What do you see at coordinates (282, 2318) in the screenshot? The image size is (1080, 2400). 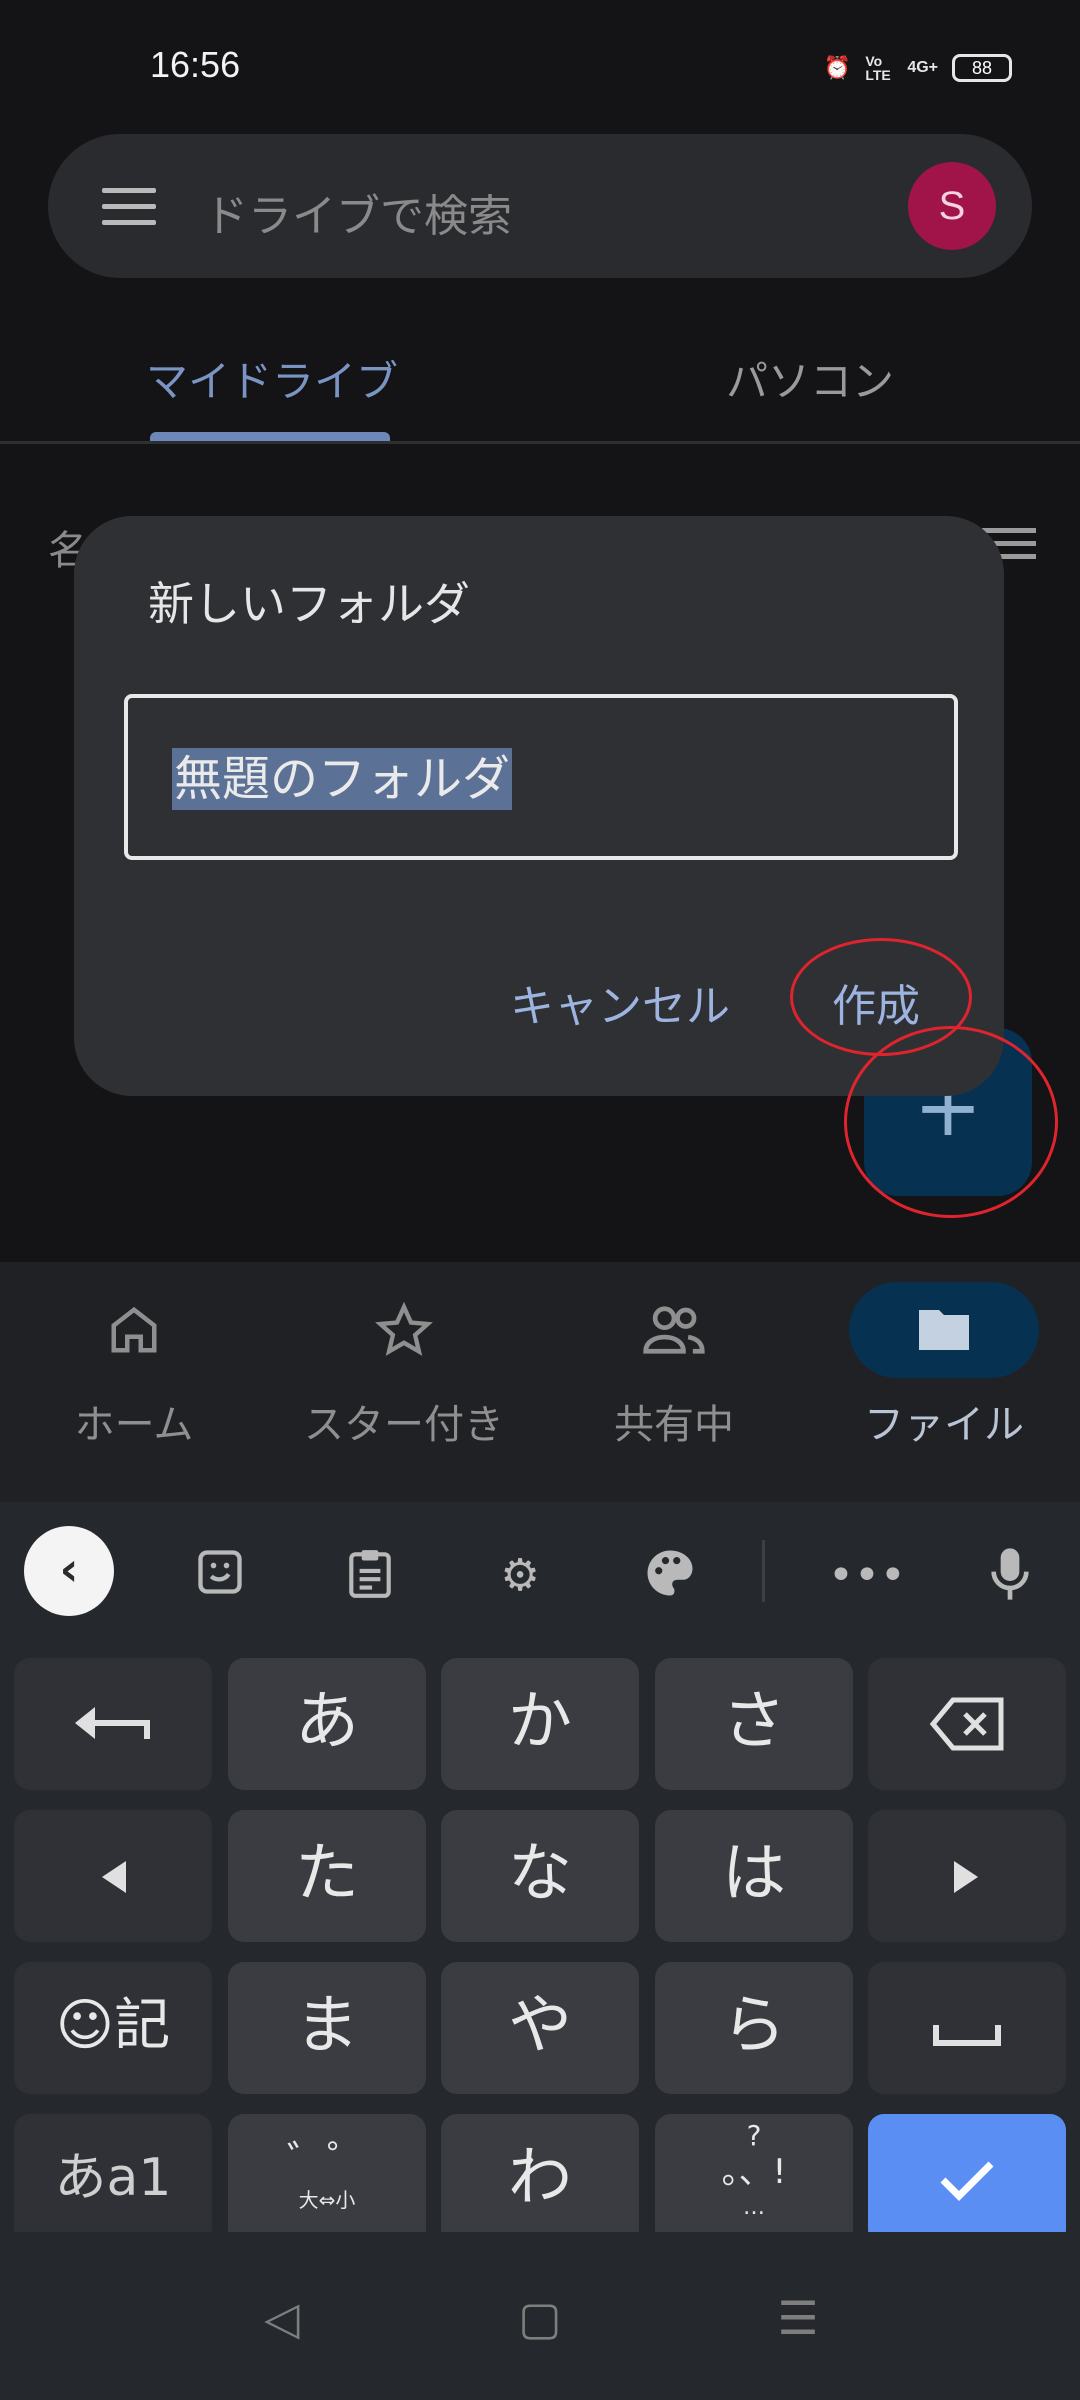 I see `back-icon: ◁` at bounding box center [282, 2318].